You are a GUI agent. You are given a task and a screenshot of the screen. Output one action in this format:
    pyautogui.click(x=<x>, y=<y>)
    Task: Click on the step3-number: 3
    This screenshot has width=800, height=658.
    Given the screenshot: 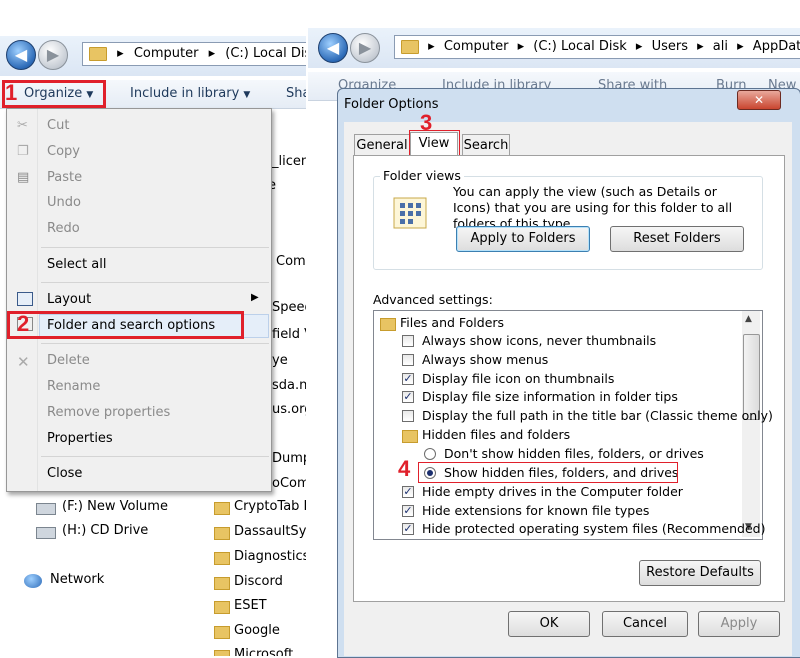 What is the action you would take?
    pyautogui.click(x=426, y=122)
    